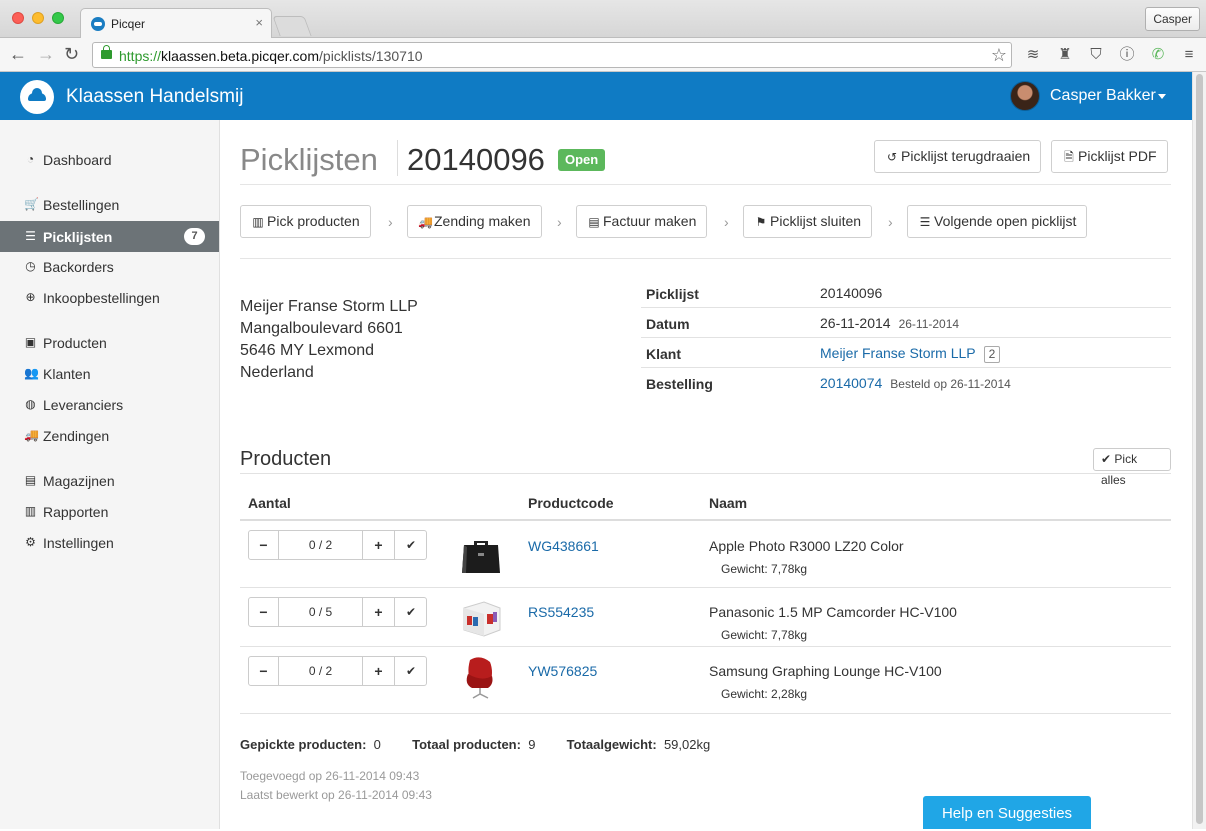  What do you see at coordinates (563, 546) in the screenshot?
I see `product-code-link: WG438661` at bounding box center [563, 546].